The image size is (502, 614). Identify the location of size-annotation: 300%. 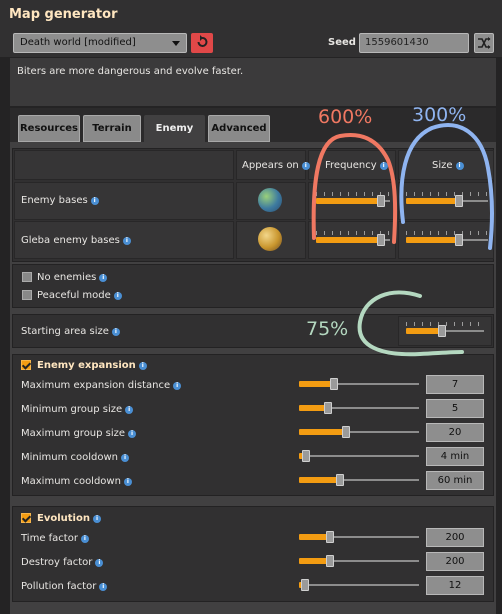
(439, 115).